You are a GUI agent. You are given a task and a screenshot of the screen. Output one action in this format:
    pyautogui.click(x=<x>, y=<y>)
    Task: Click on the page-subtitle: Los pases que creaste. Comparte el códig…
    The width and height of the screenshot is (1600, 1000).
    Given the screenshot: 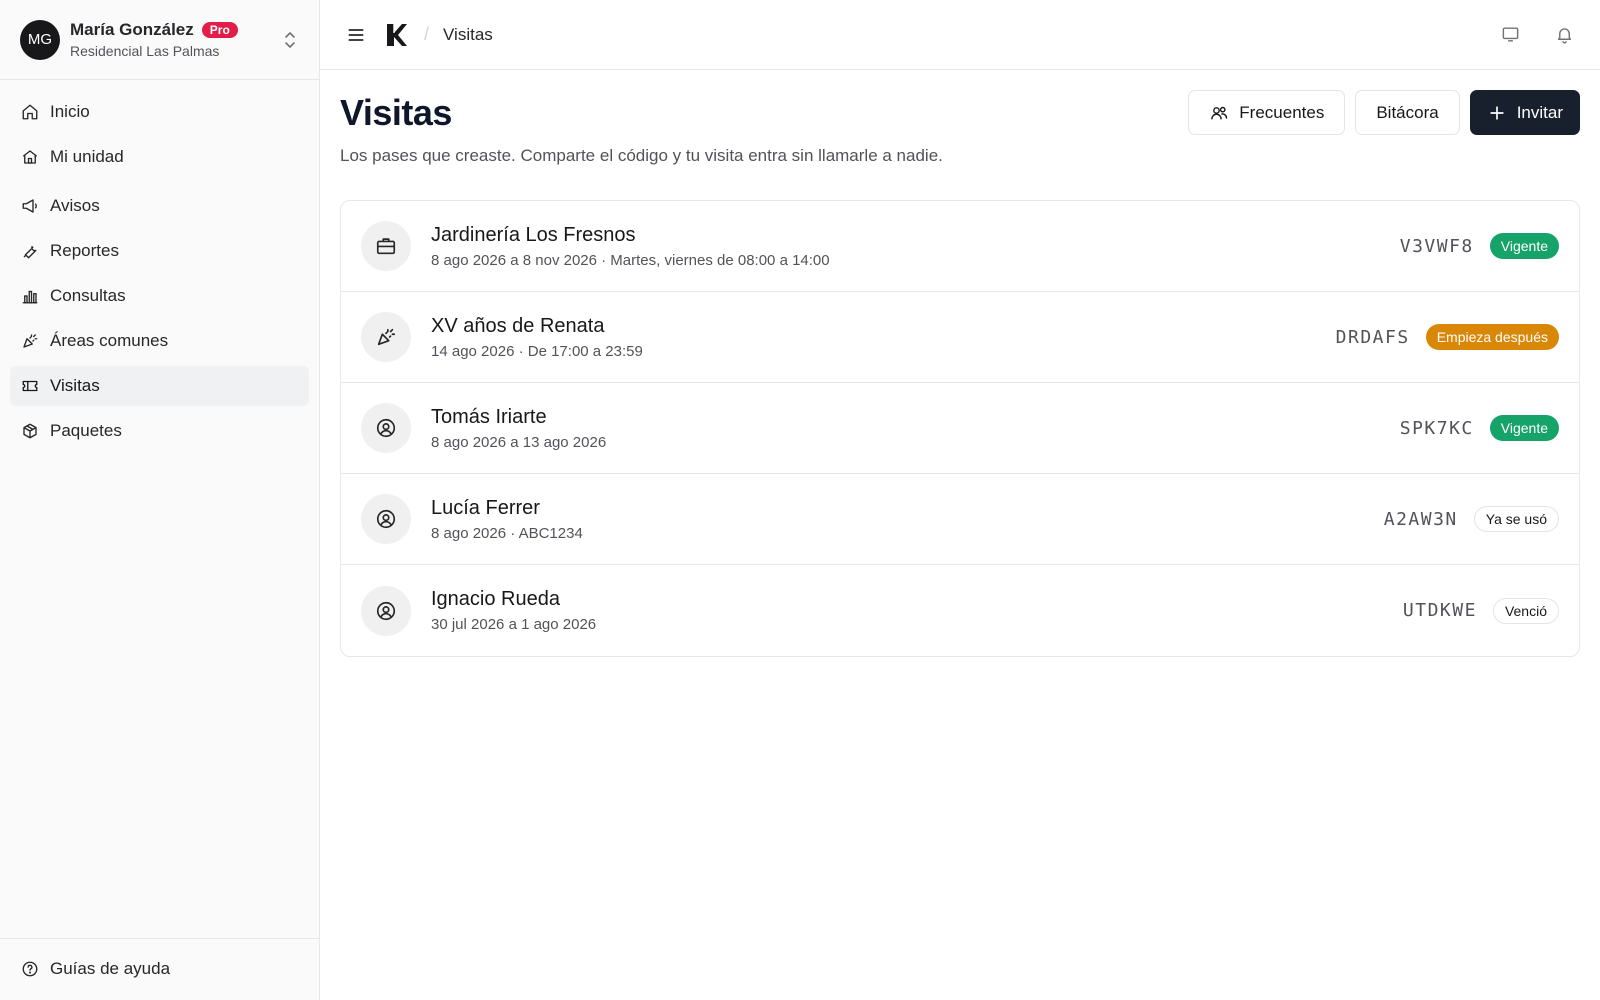 What is the action you would take?
    pyautogui.click(x=641, y=155)
    